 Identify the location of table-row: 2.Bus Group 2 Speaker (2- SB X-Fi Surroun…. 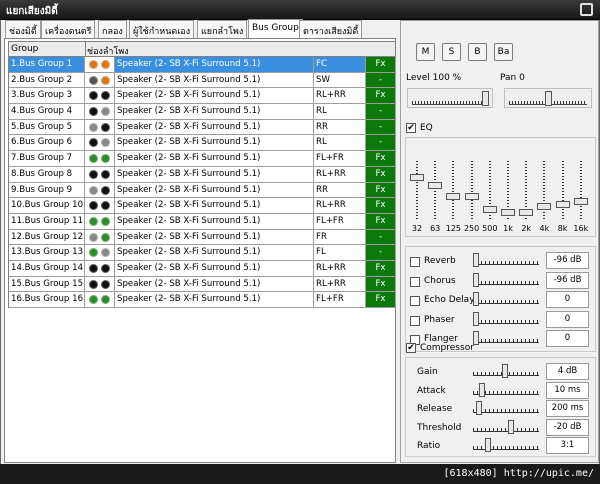
(202, 80).